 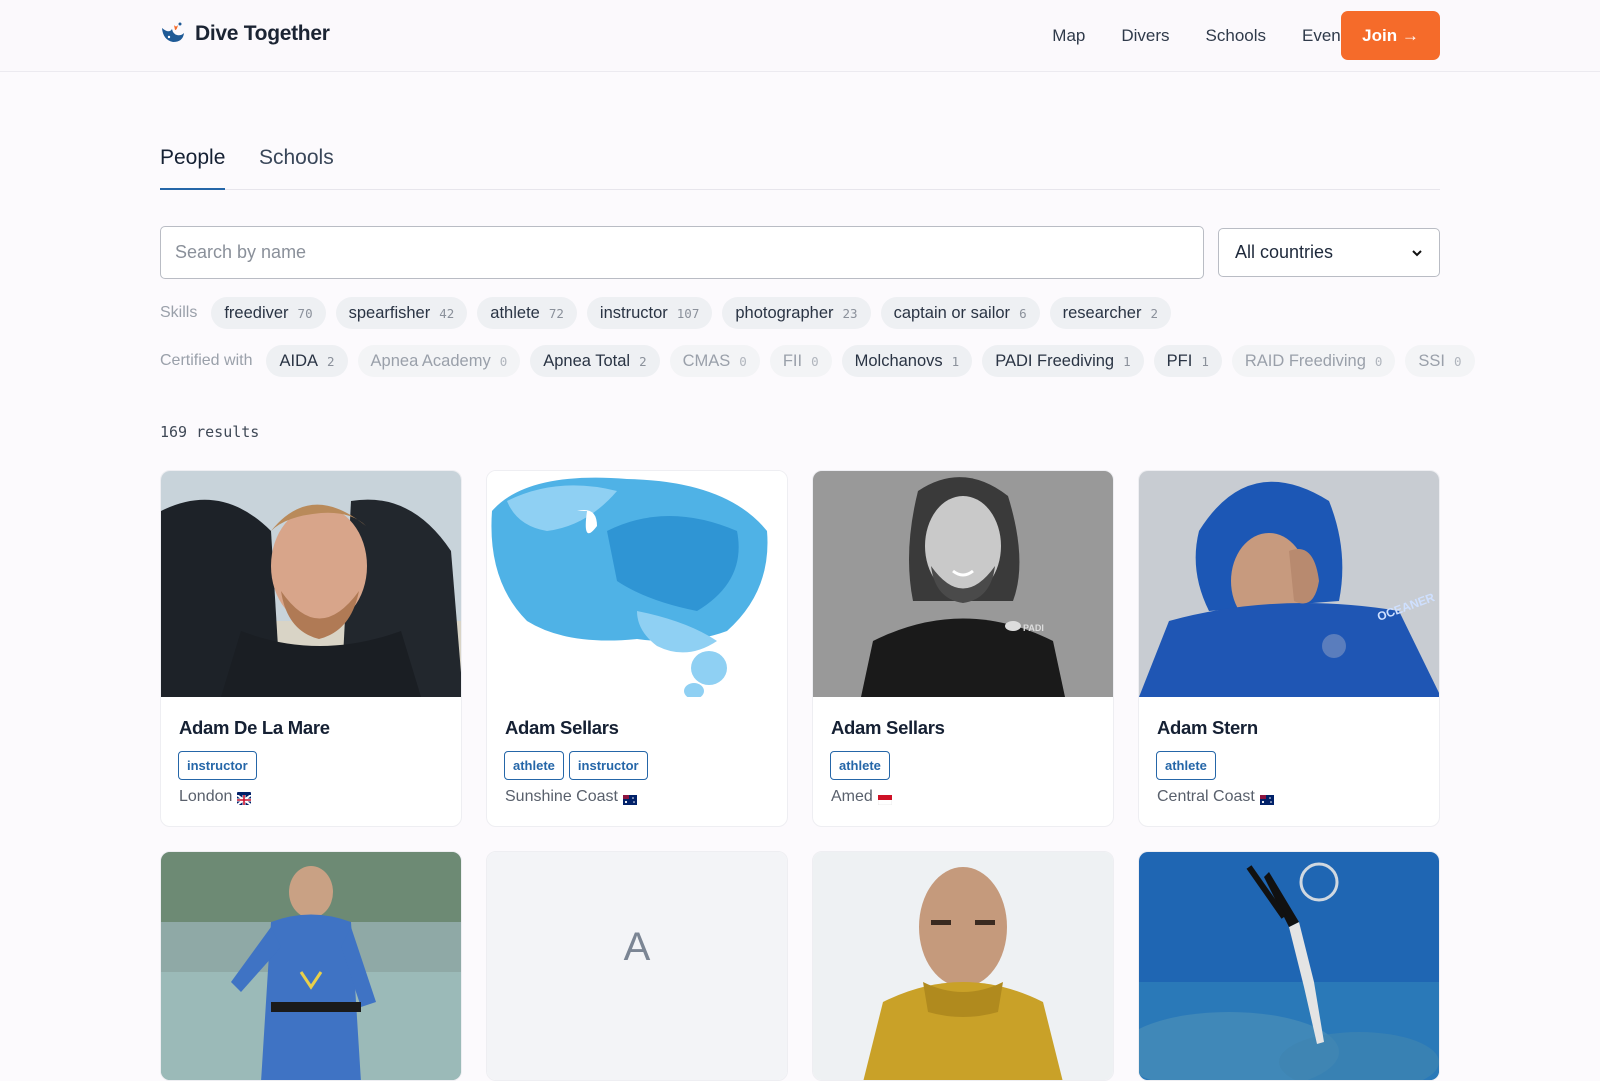 What do you see at coordinates (254, 727) in the screenshot?
I see `diver-name: Adam De La Mare` at bounding box center [254, 727].